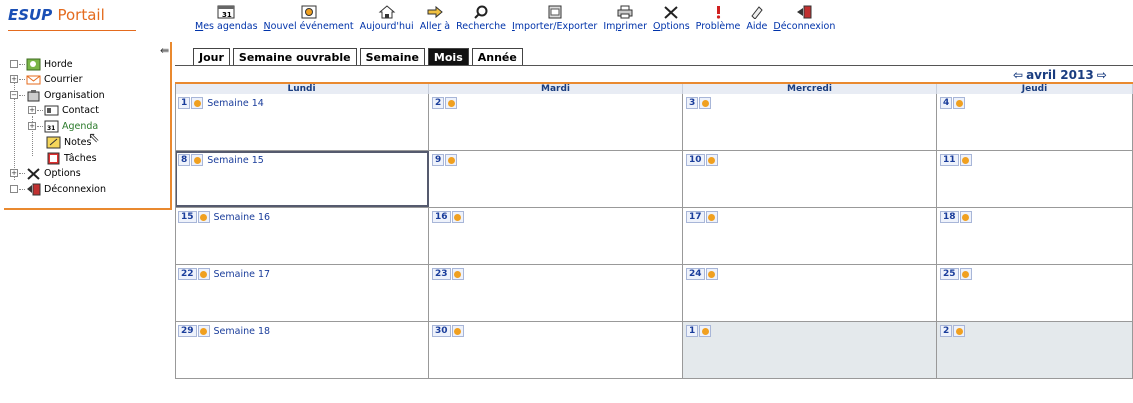 The height and width of the screenshot is (403, 1133). Describe the element at coordinates (184, 160) in the screenshot. I see `day-number: 8` at that location.